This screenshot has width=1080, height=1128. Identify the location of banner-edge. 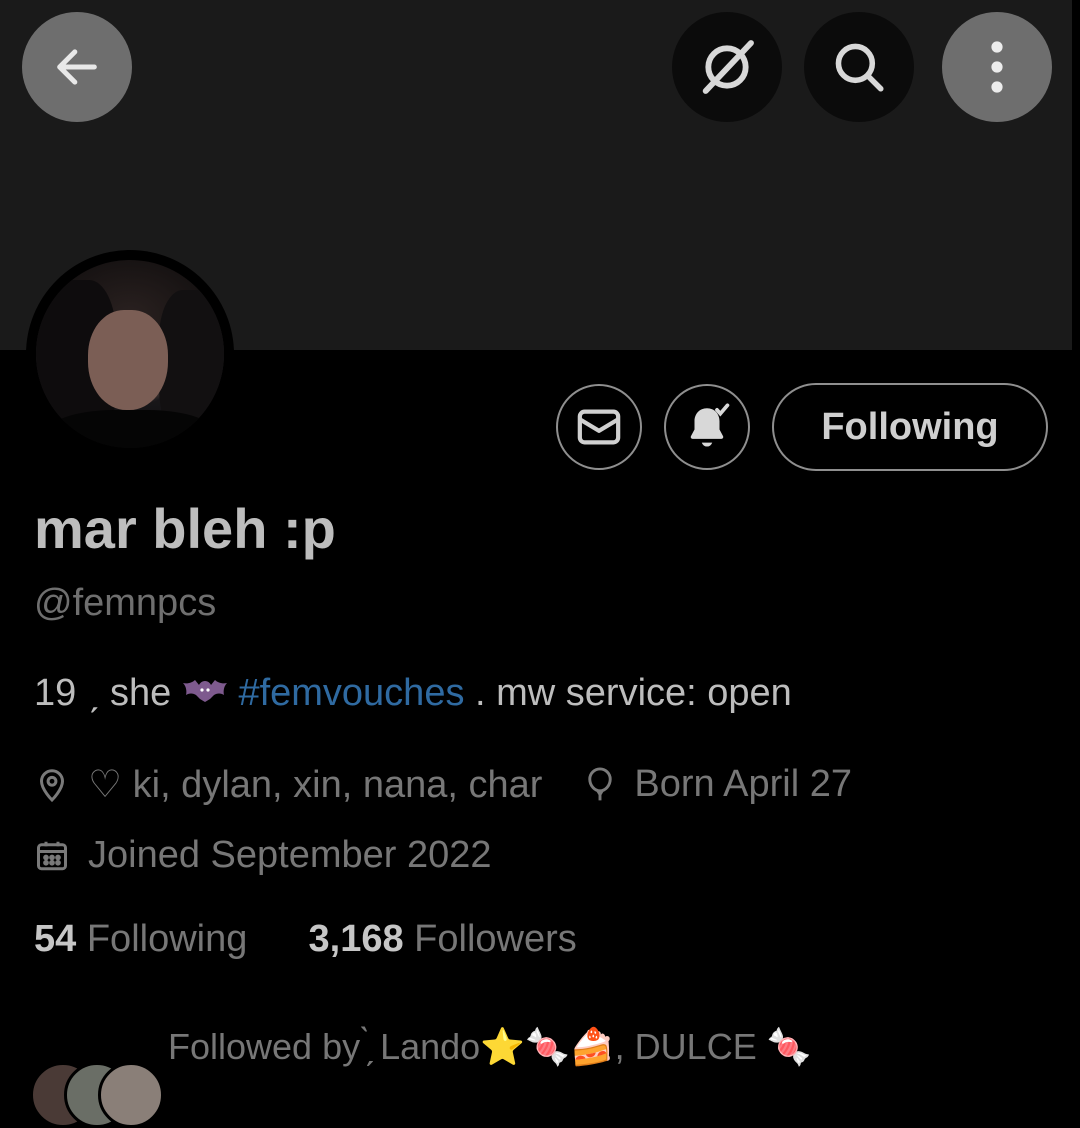
(1076, 175).